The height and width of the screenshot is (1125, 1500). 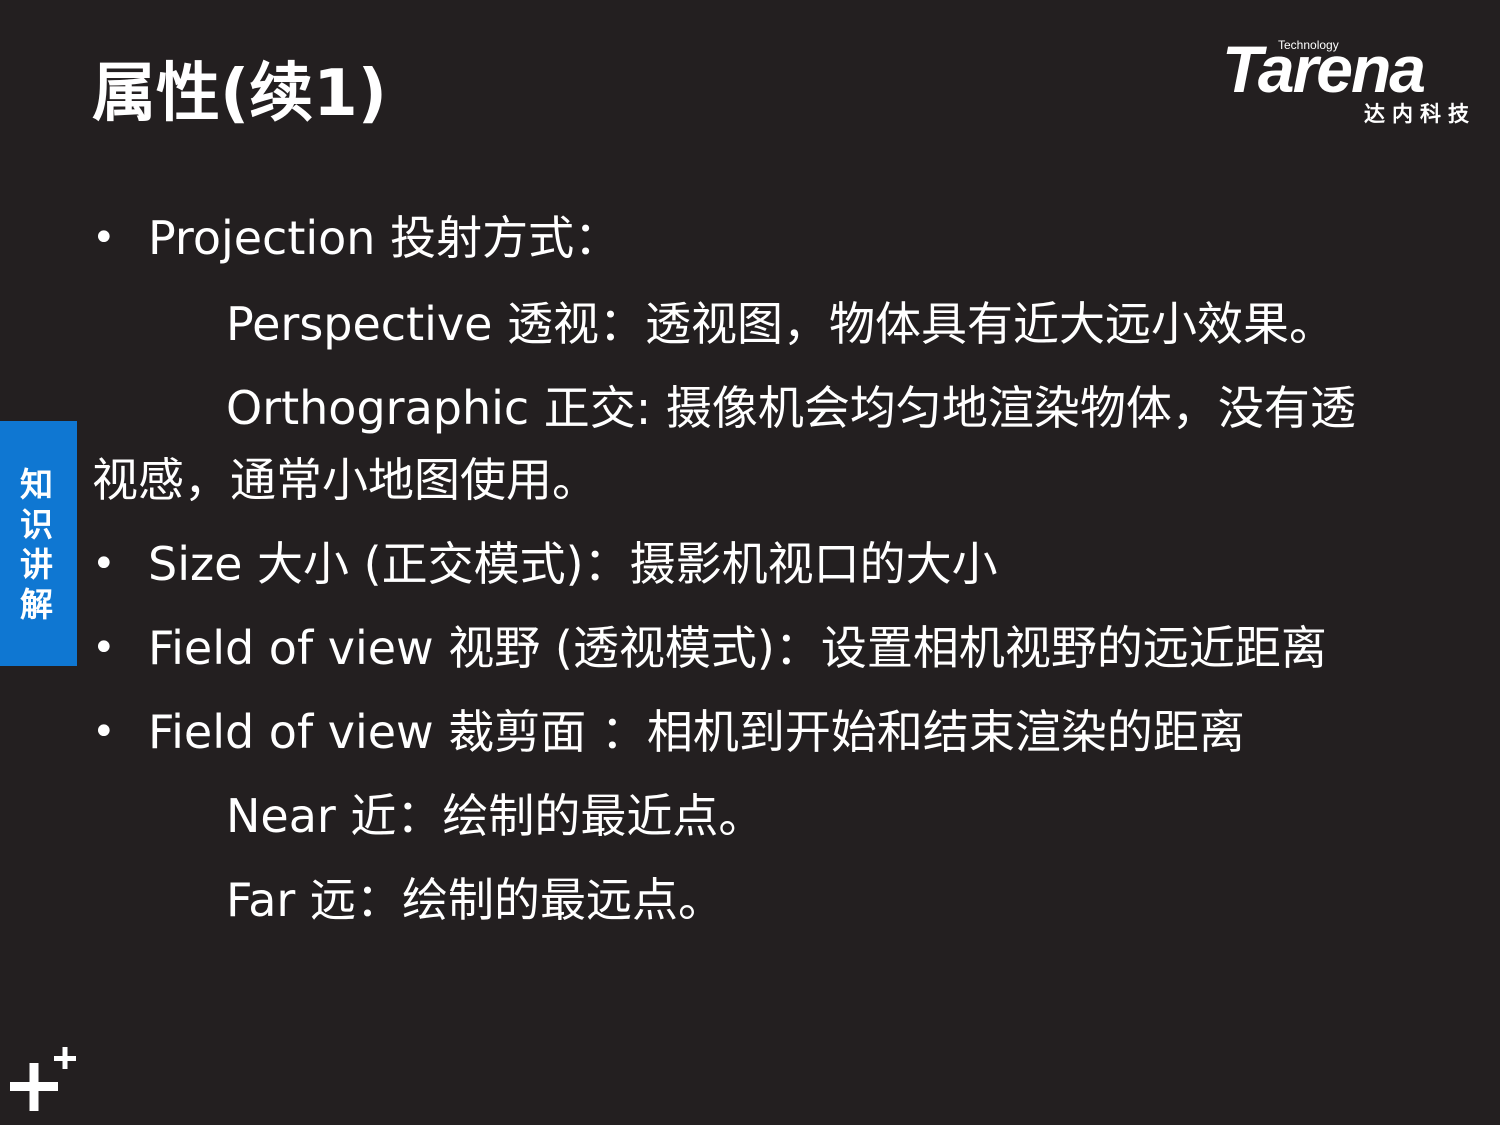 What do you see at coordinates (1349, 81) in the screenshot?
I see `tarena-logo: Tarena Technology 达内科技` at bounding box center [1349, 81].